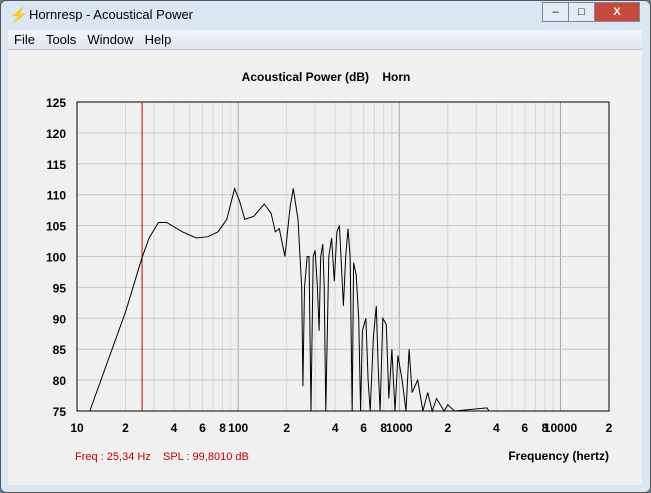  What do you see at coordinates (617, 12) in the screenshot?
I see `close-button: X` at bounding box center [617, 12].